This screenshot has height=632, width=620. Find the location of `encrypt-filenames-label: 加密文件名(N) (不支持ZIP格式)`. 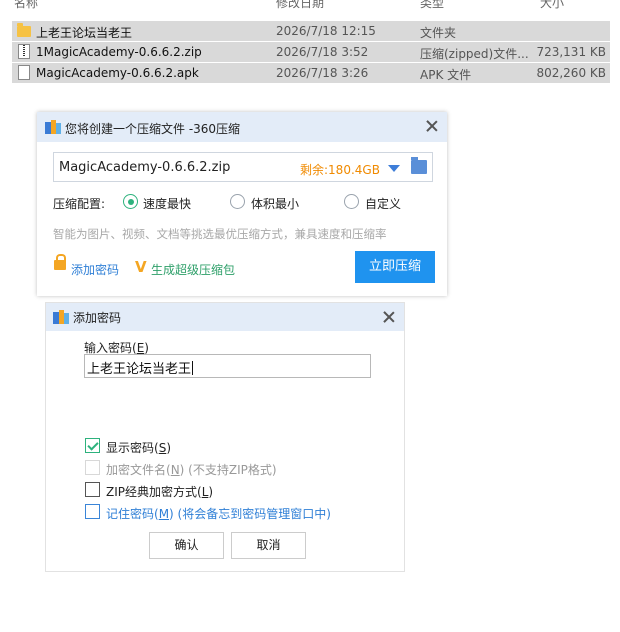

encrypt-filenames-label: 加密文件名(N) (不支持ZIP格式) is located at coordinates (191, 470).